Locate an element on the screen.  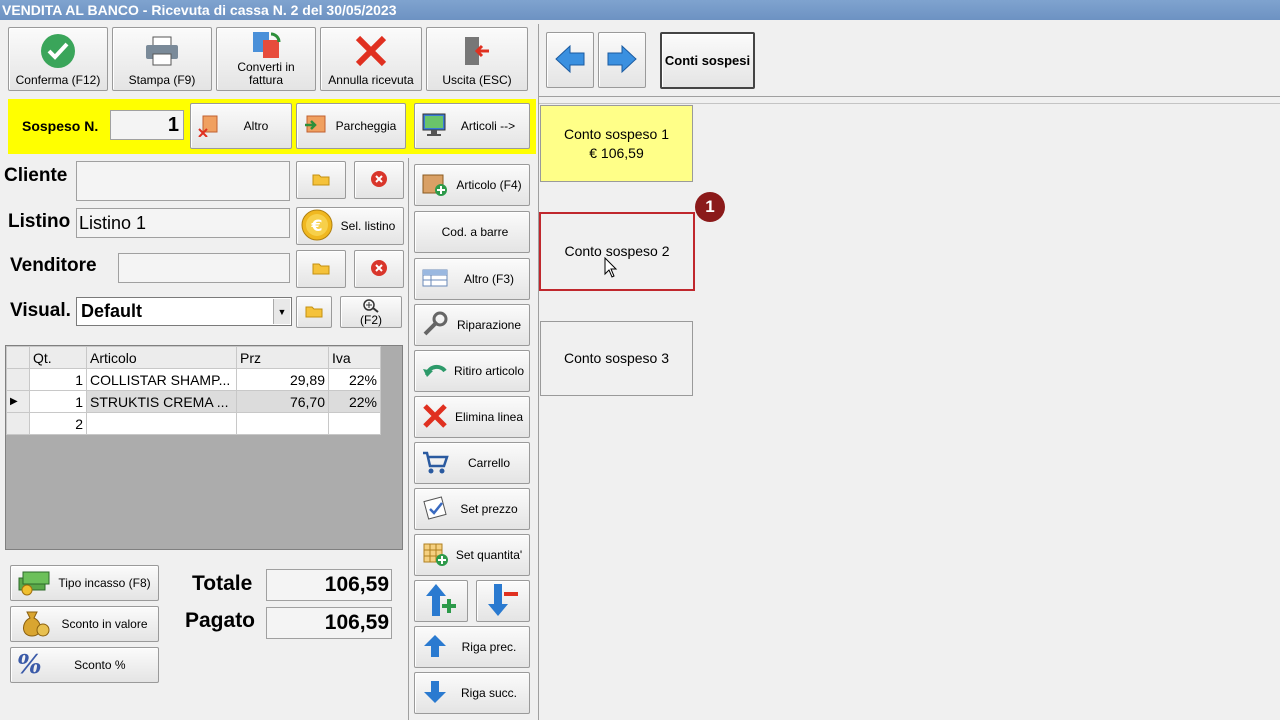
qty-header: Qt. is located at coordinates (58, 357).